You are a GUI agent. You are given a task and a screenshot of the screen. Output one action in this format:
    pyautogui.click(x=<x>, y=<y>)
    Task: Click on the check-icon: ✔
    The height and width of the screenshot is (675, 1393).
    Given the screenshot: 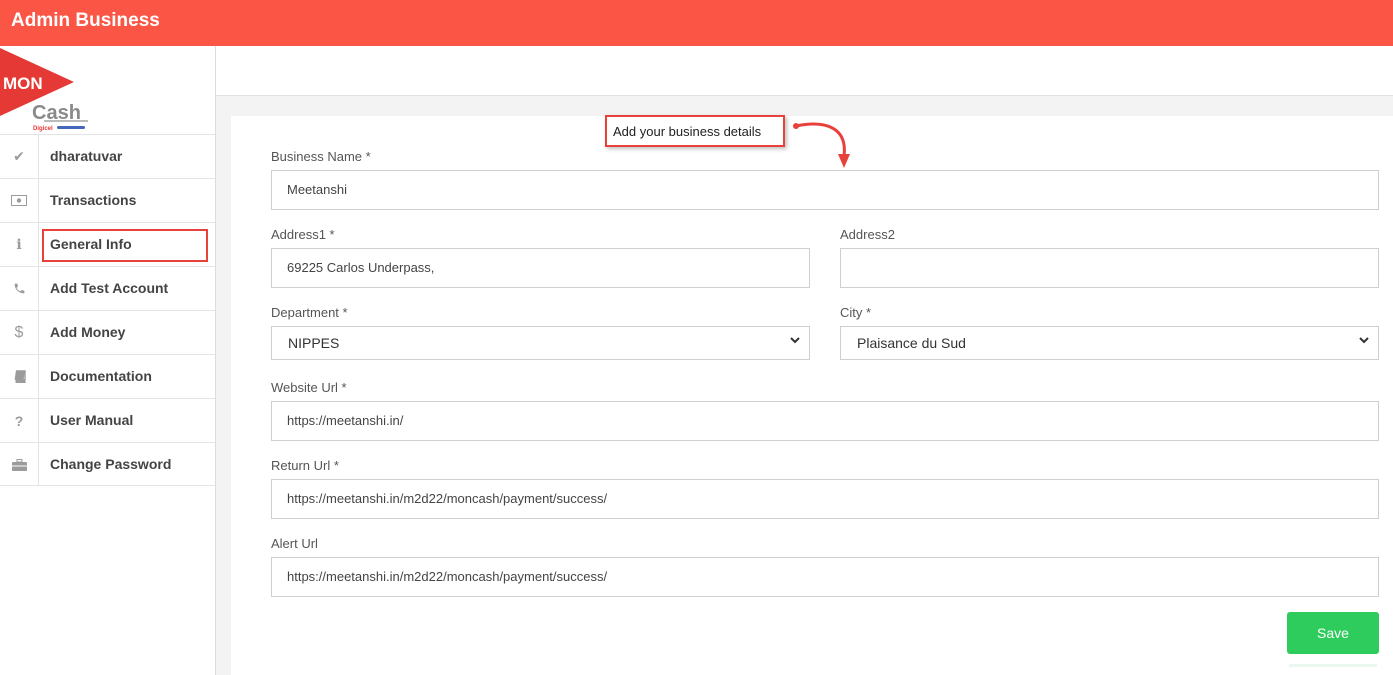 What is the action you would take?
    pyautogui.click(x=19, y=156)
    